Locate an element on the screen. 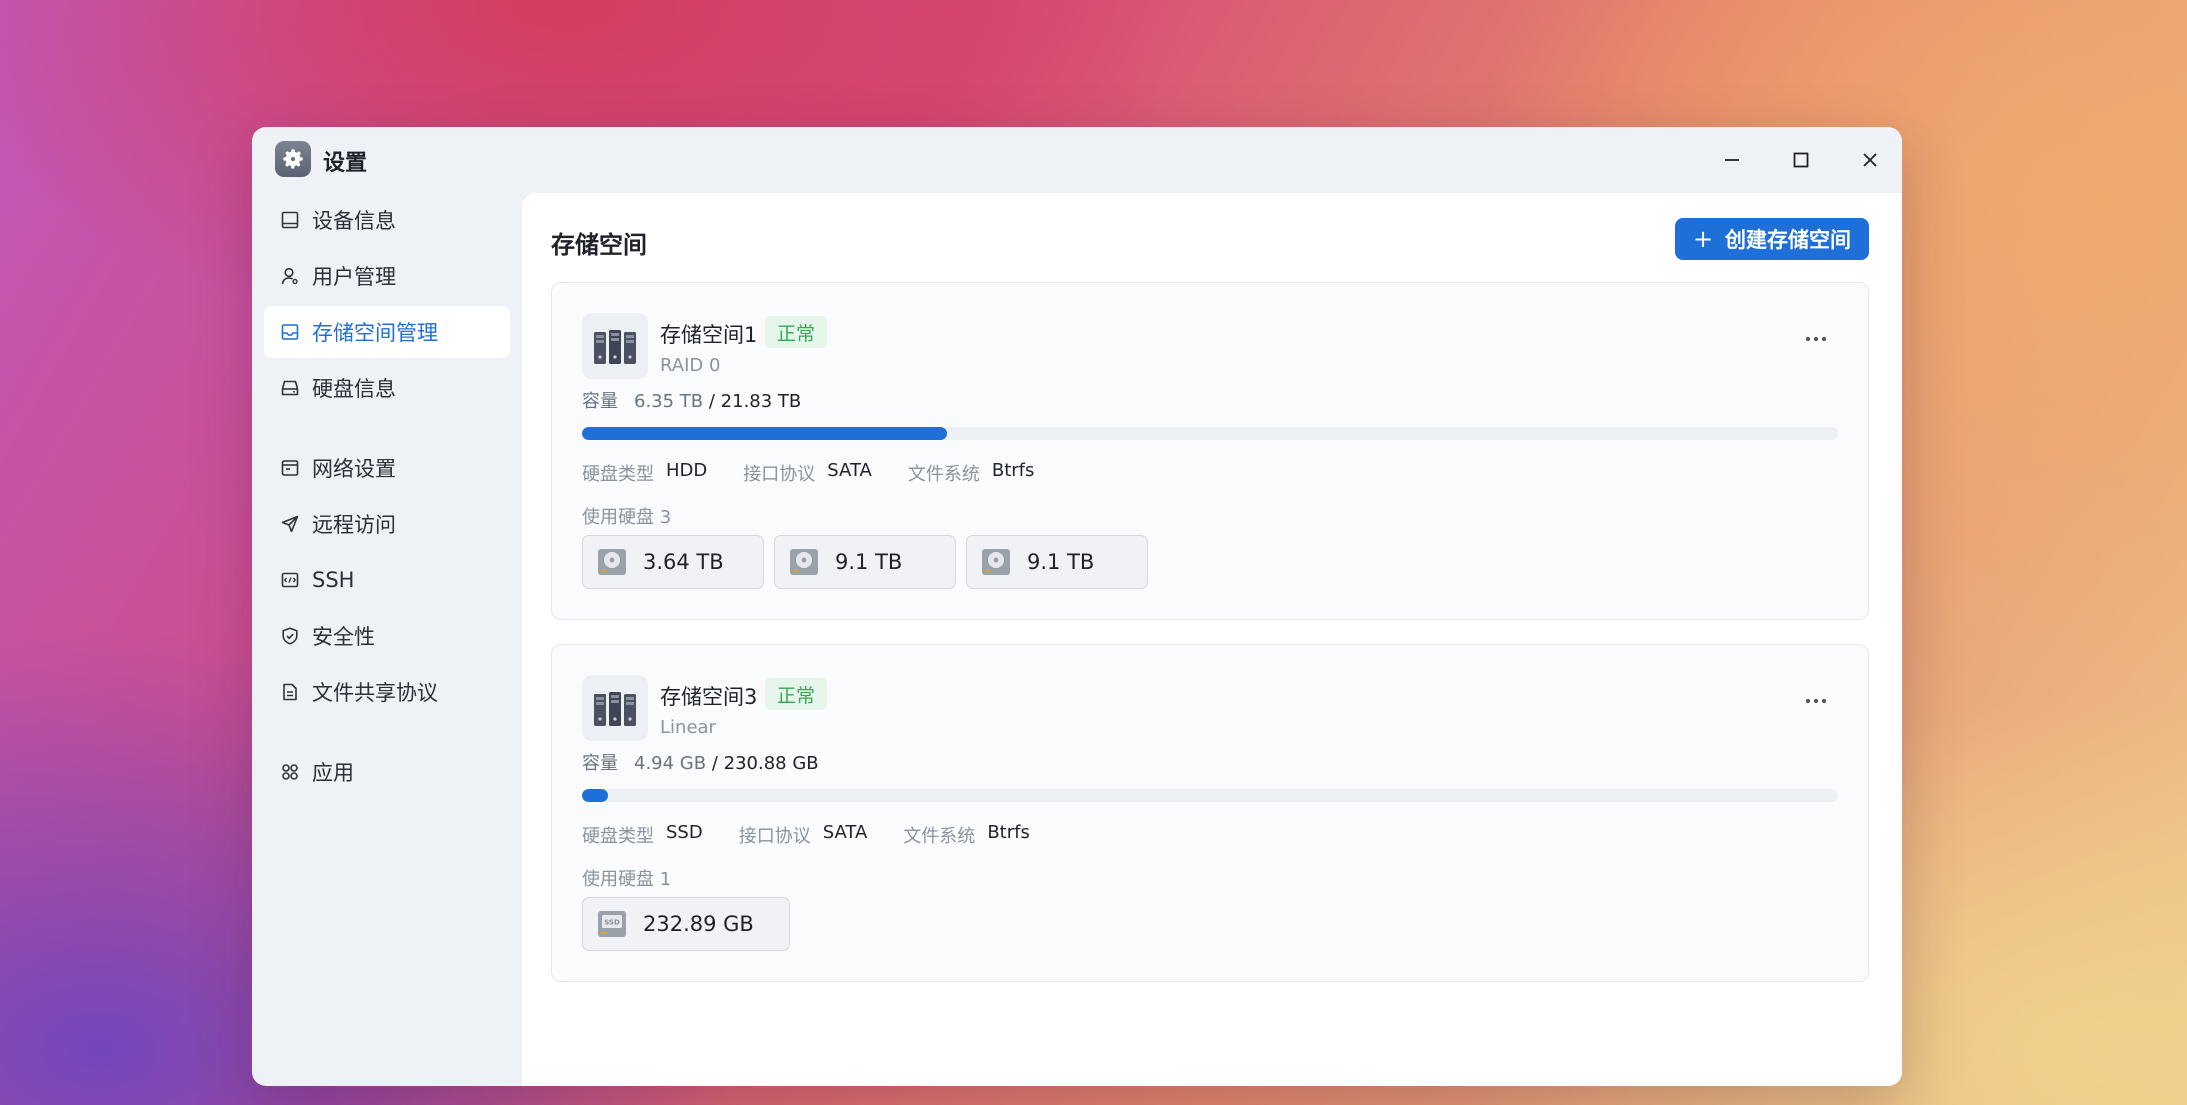  sidebar-item-user-management: 用户管理 is located at coordinates (387, 276).